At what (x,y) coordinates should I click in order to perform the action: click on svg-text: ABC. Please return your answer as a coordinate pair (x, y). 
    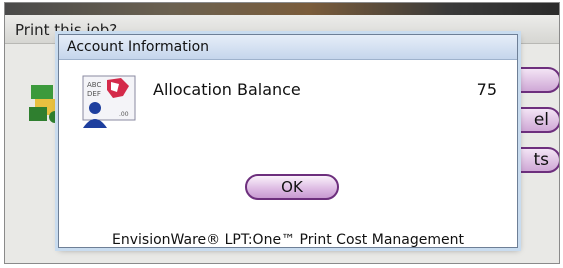
    Looking at the image, I should click on (94, 85).